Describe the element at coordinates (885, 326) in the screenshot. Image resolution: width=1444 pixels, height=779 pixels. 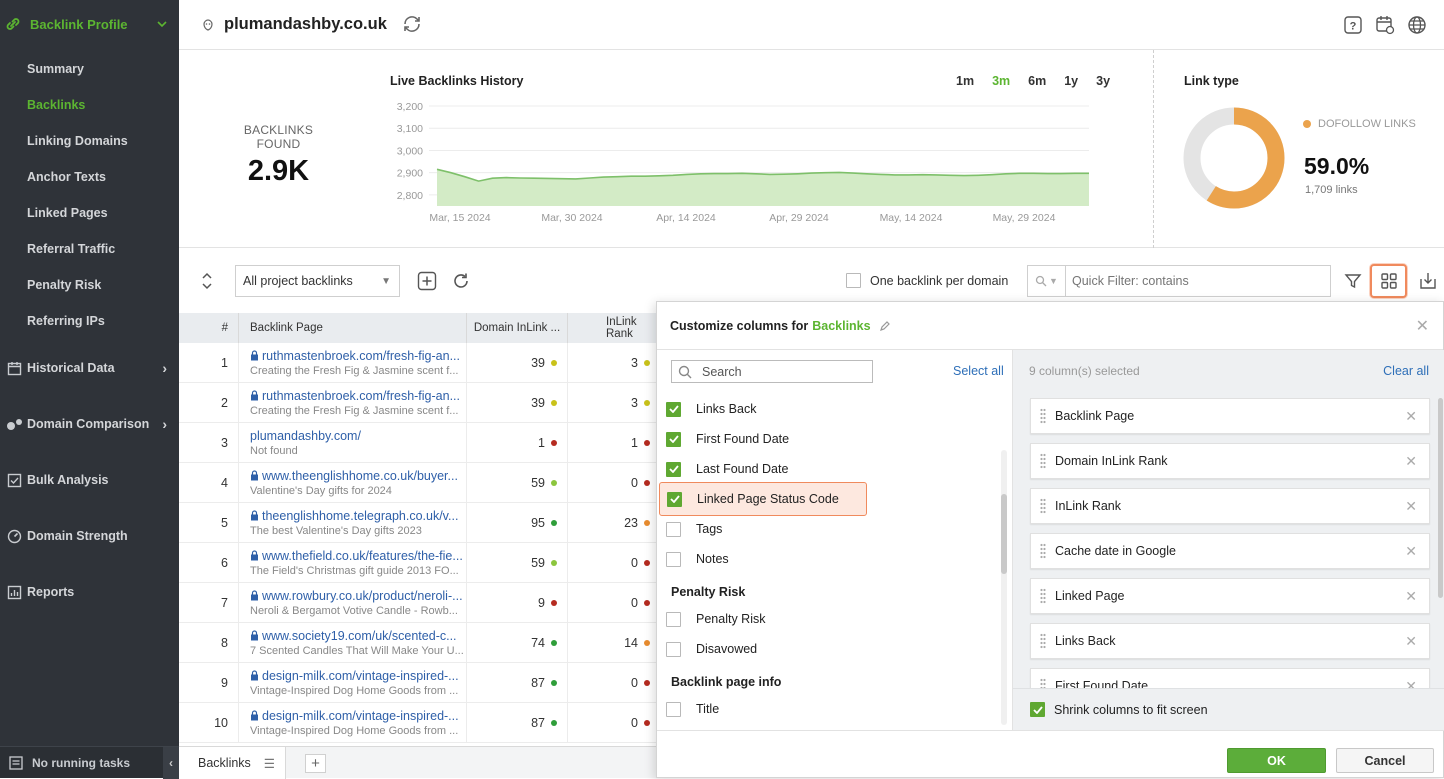
I see `pencil-icon` at that location.